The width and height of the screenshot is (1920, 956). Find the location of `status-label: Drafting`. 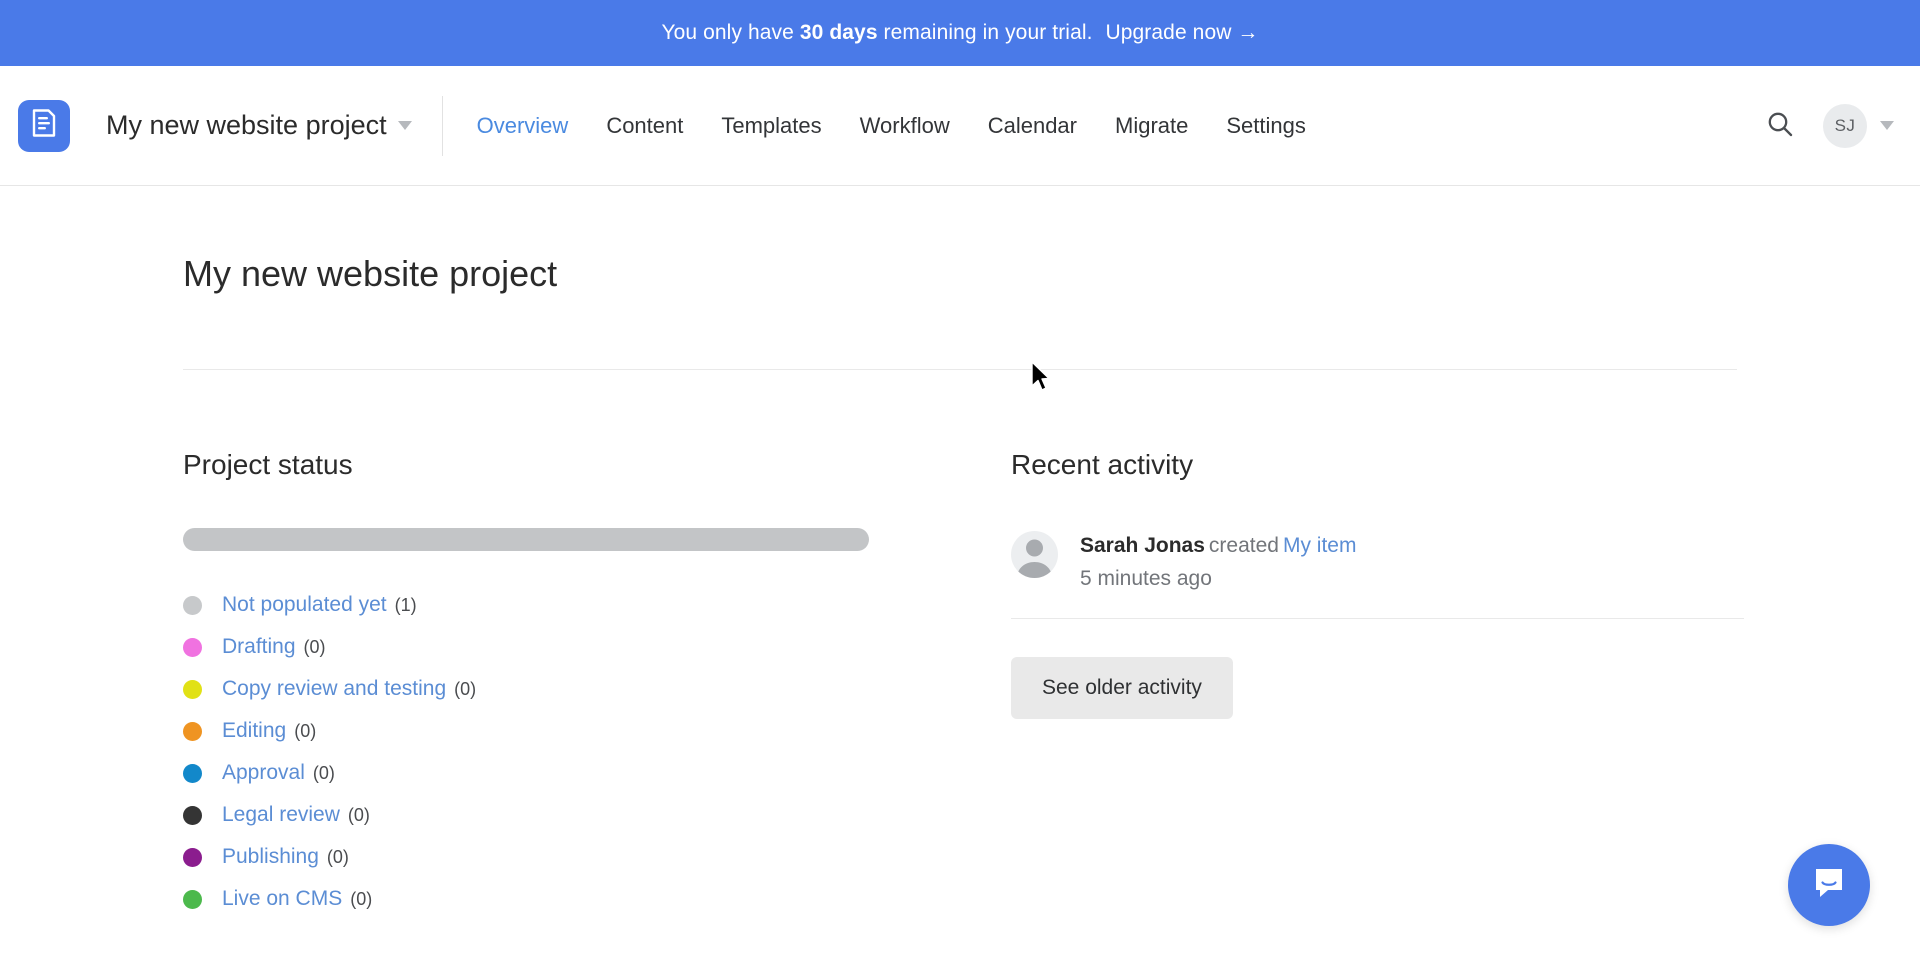

status-label: Drafting is located at coordinates (259, 647).